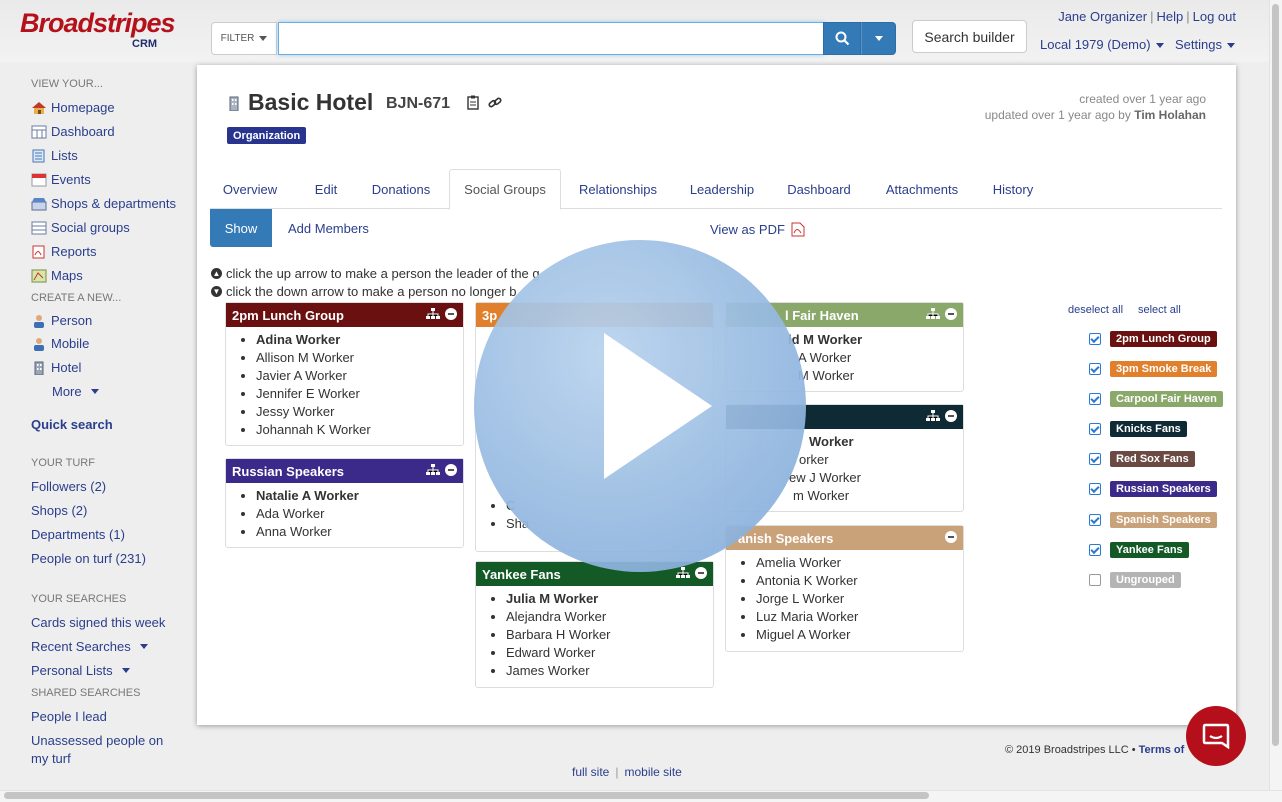 Image resolution: width=1282 pixels, height=802 pixels. Describe the element at coordinates (859, 617) in the screenshot. I see `member: Luz Maria Worker` at that location.